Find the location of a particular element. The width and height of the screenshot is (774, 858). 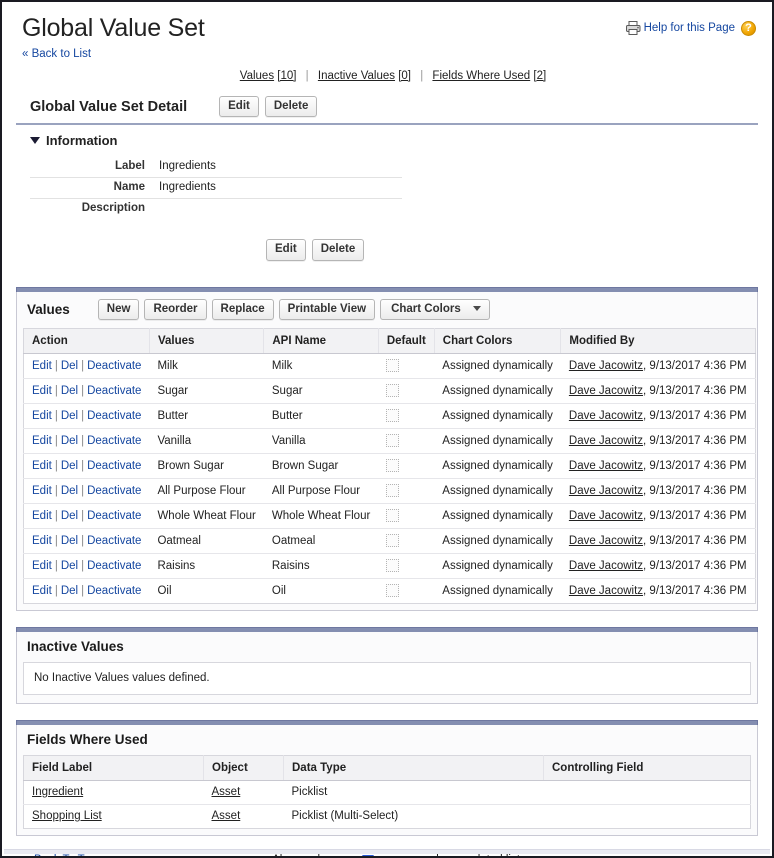

cell-default is located at coordinates (406, 416).